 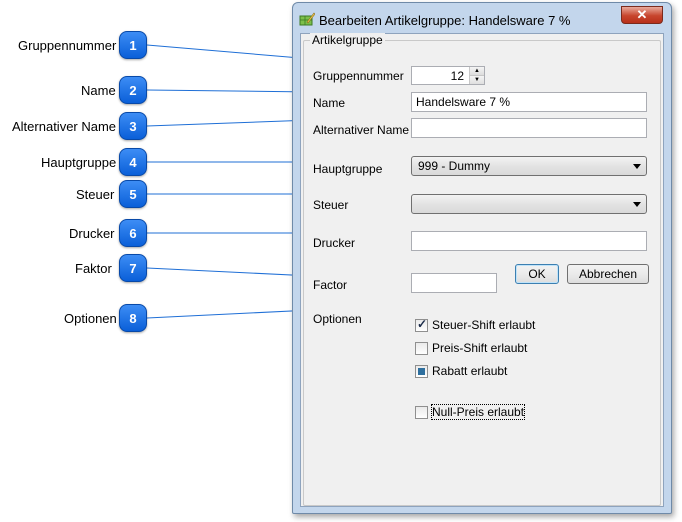 I want to click on cancel-button: Abbrechen, so click(x=608, y=274).